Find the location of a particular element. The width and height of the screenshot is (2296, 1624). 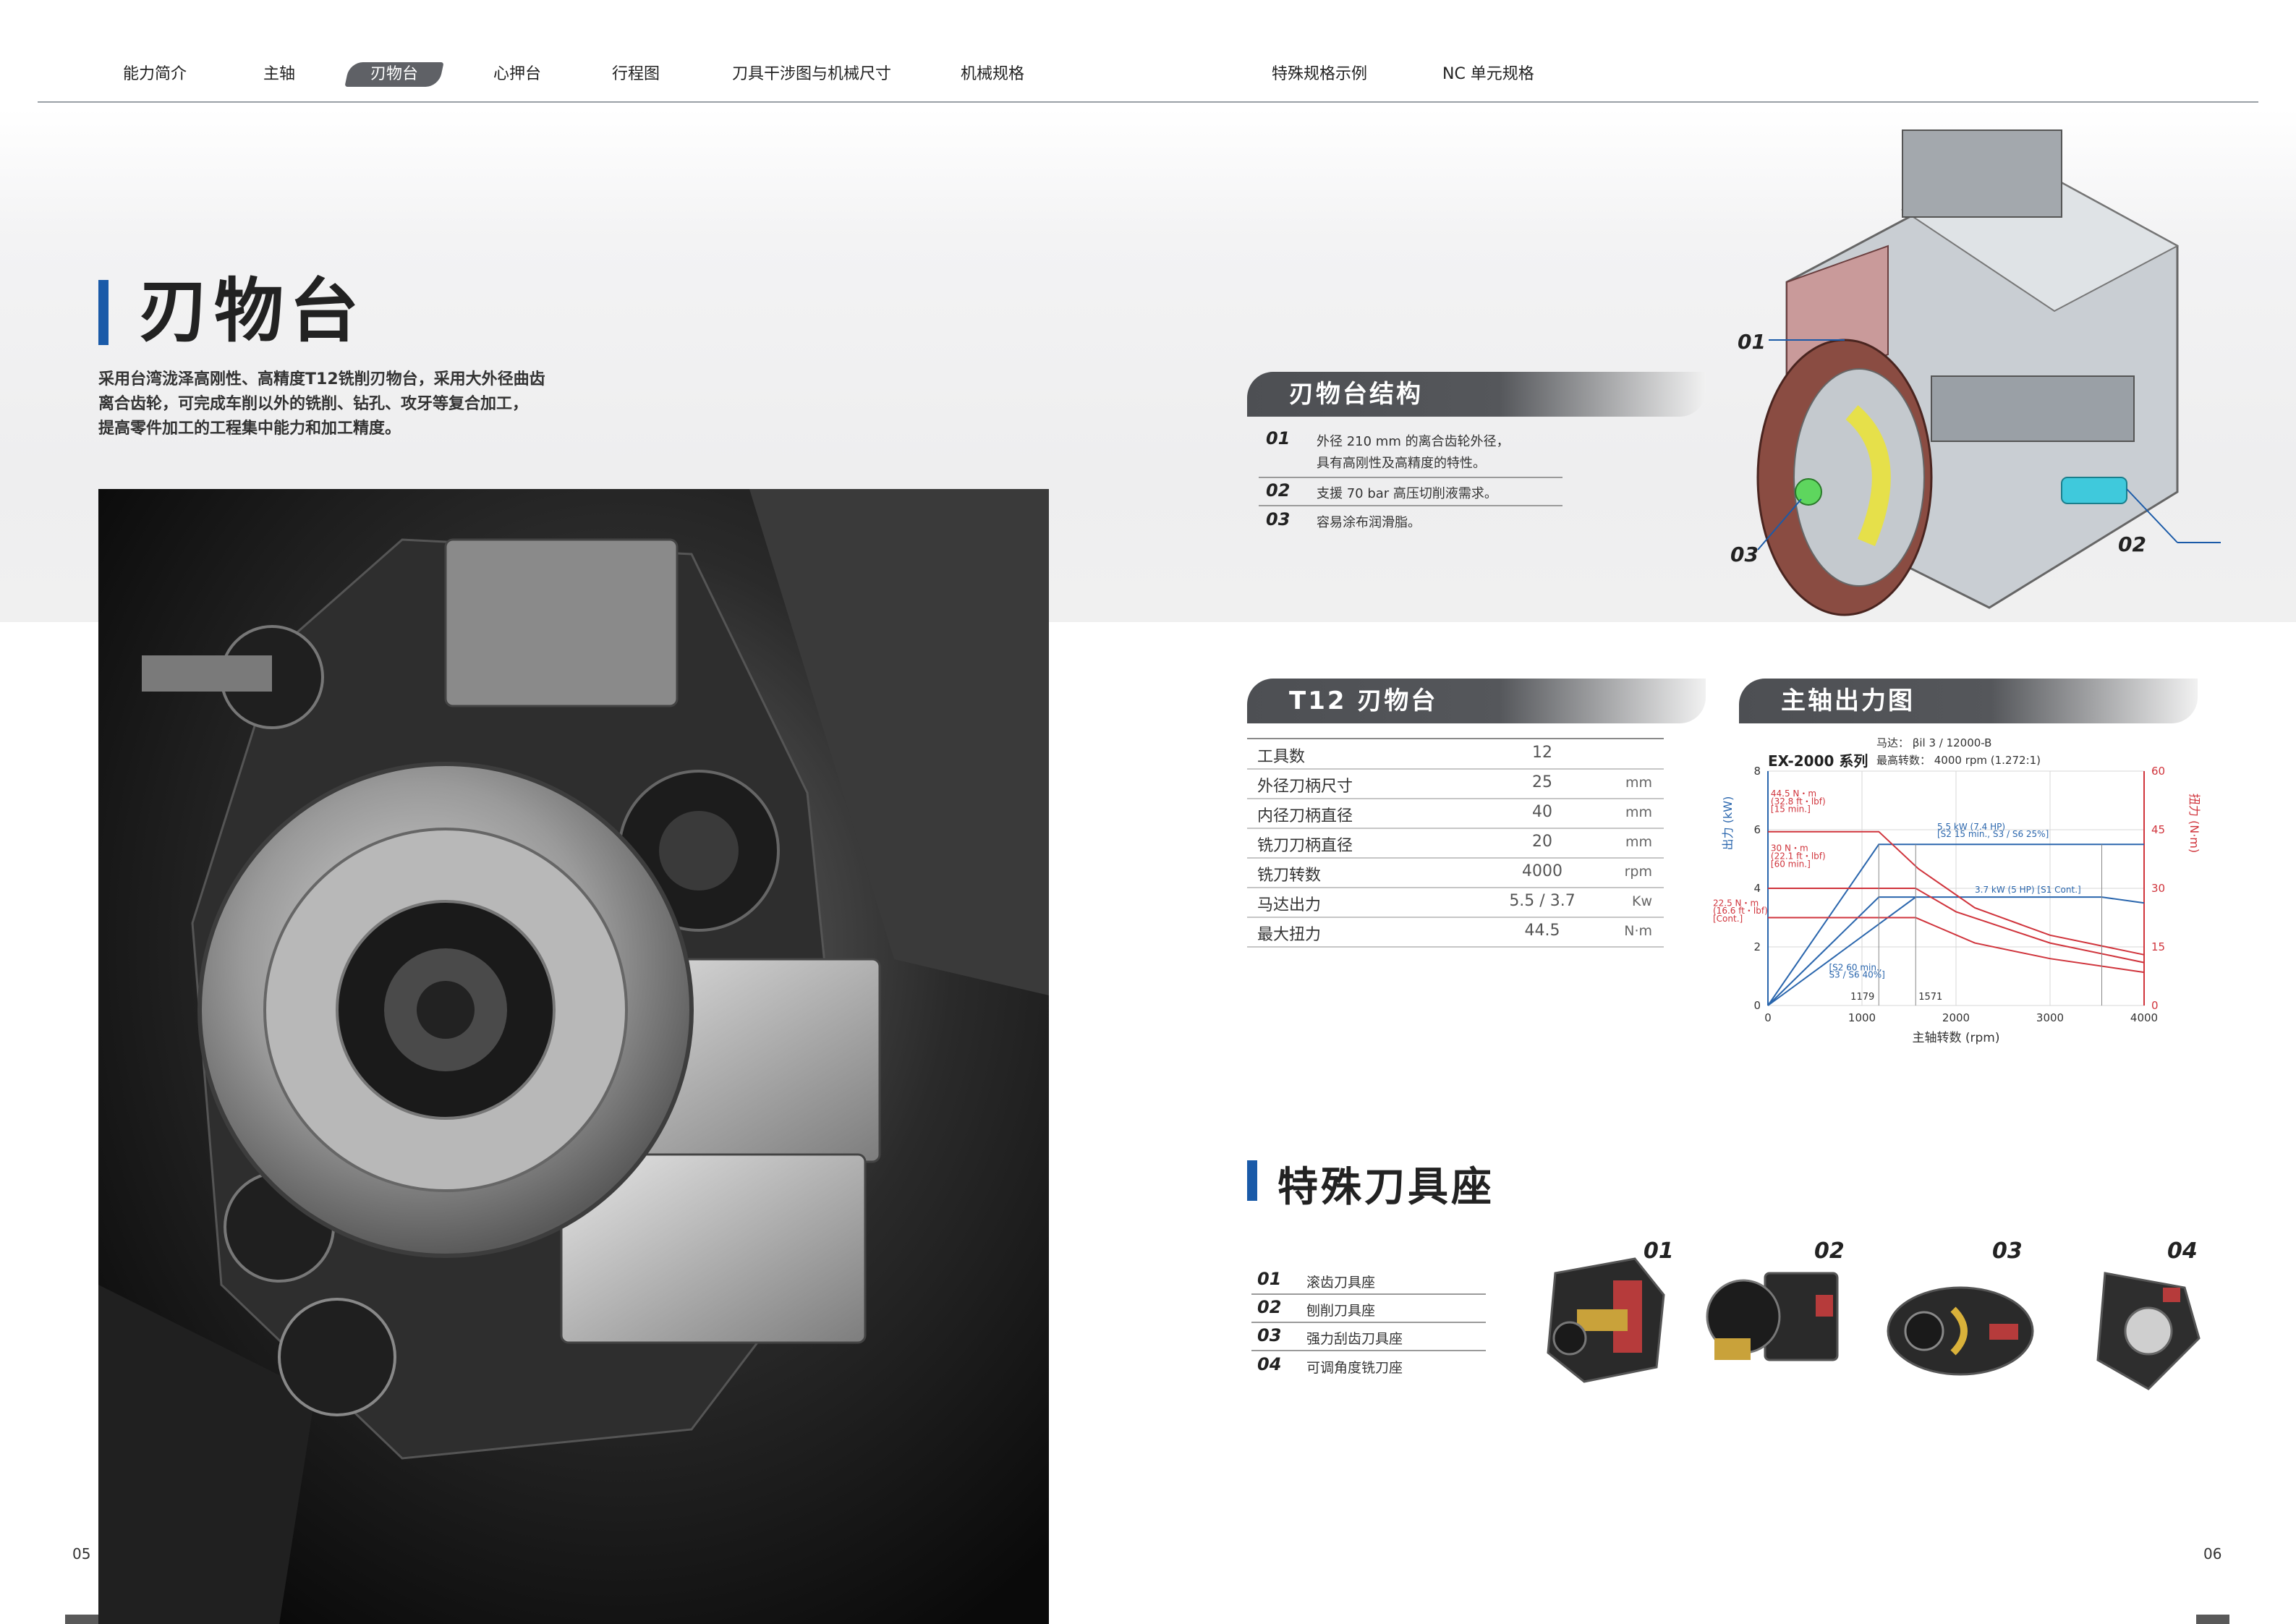

y-right-tick-label: 0 is located at coordinates (2155, 1005).